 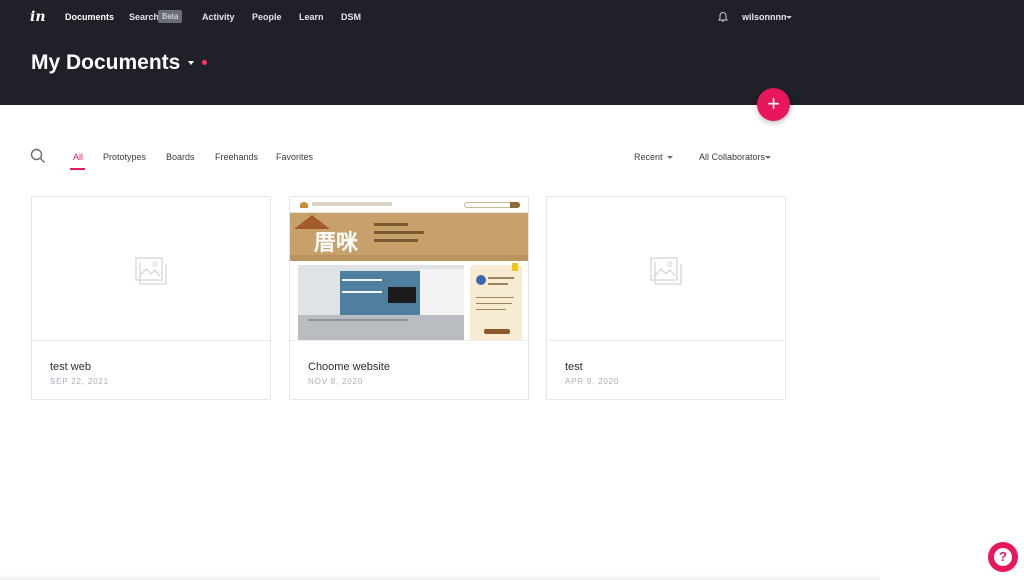 I want to click on preview-header-text, so click(x=352, y=204).